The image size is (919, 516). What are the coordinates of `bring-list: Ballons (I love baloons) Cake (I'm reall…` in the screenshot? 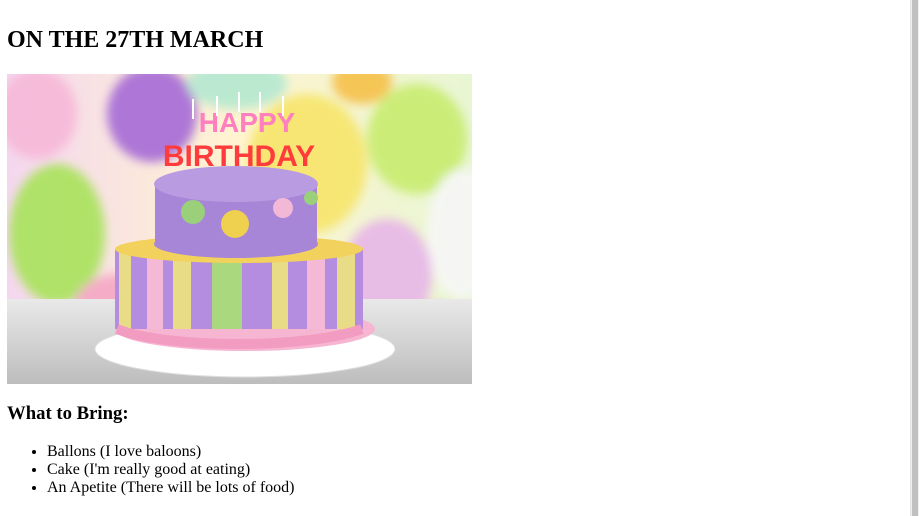 It's located at (151, 470).